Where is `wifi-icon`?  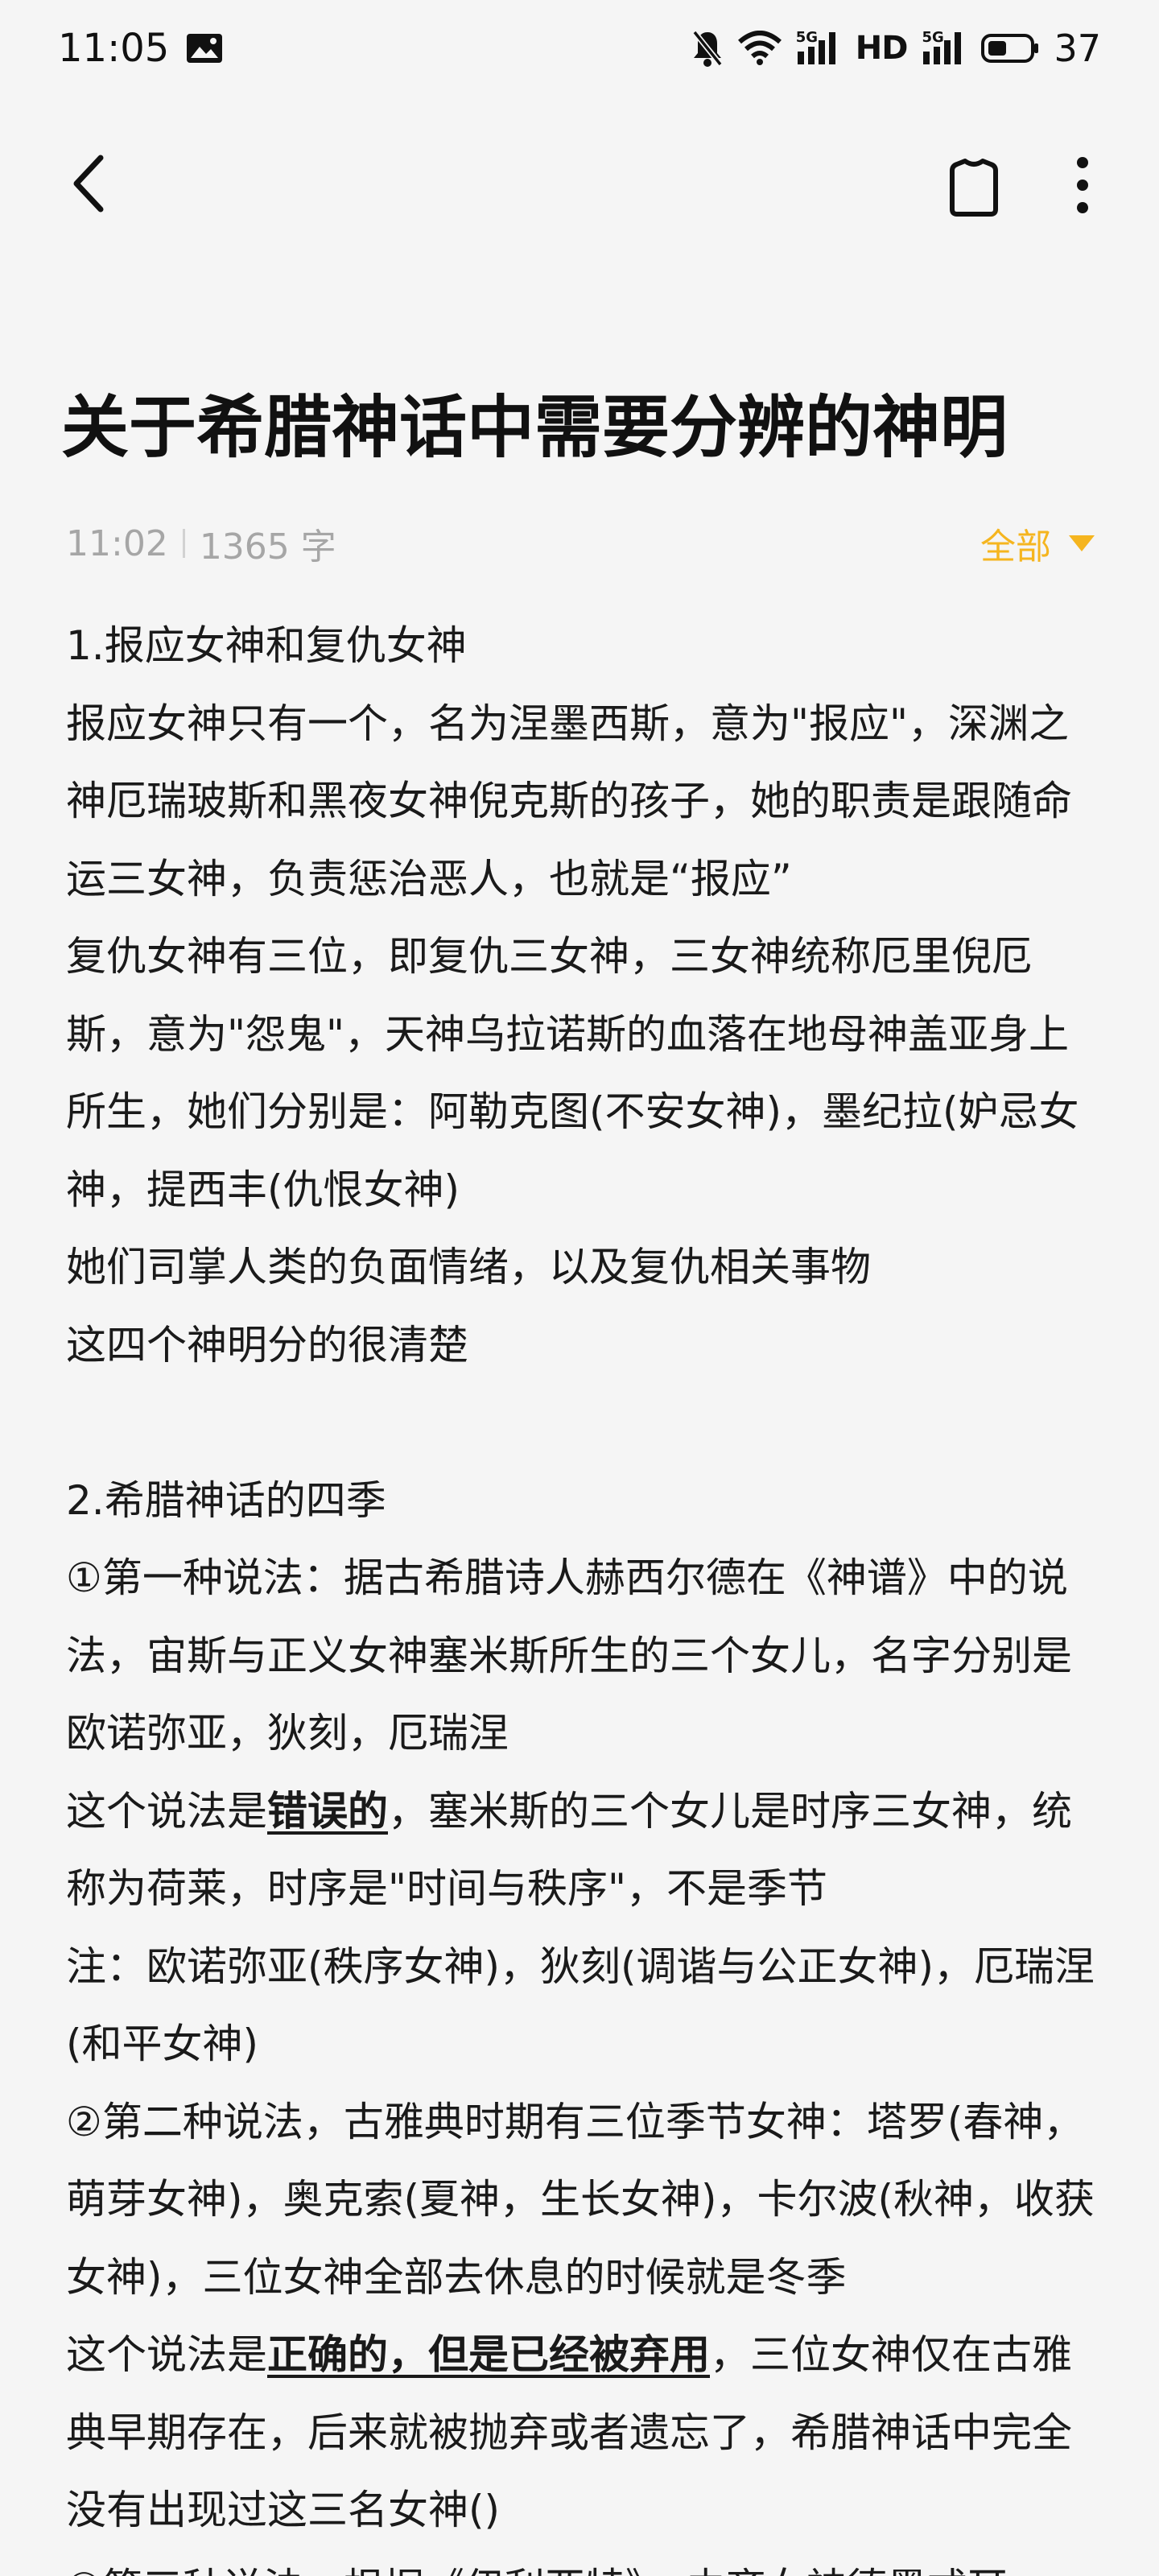
wifi-icon is located at coordinates (759, 48).